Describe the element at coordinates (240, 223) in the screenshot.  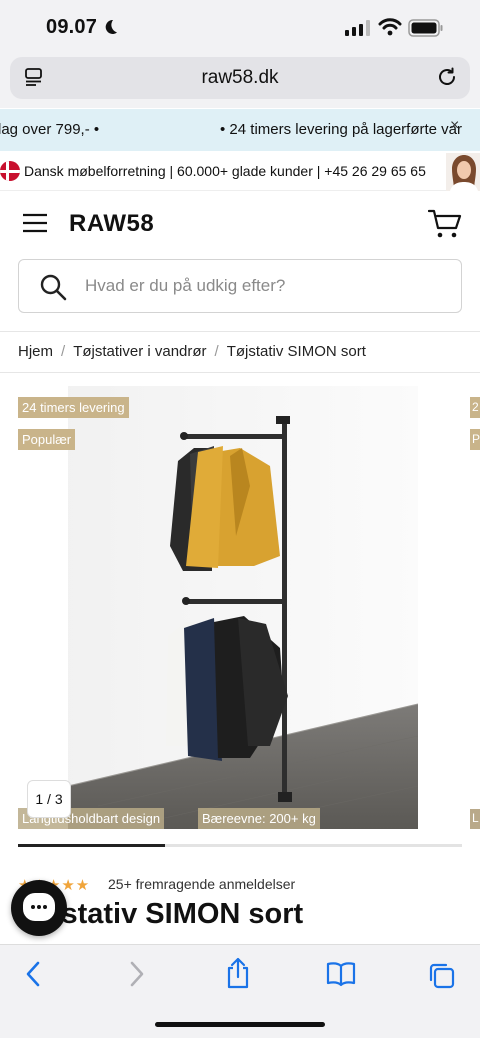
I see `site-header: RAW58` at that location.